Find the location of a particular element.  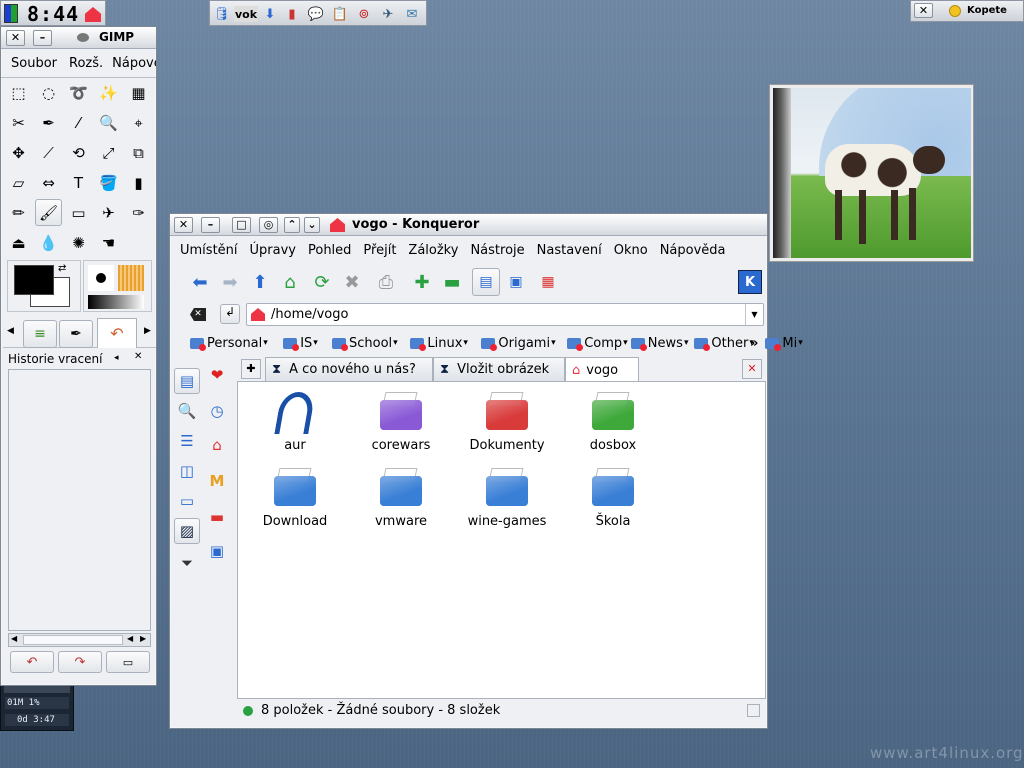

go-button: ↲ is located at coordinates (230, 314).